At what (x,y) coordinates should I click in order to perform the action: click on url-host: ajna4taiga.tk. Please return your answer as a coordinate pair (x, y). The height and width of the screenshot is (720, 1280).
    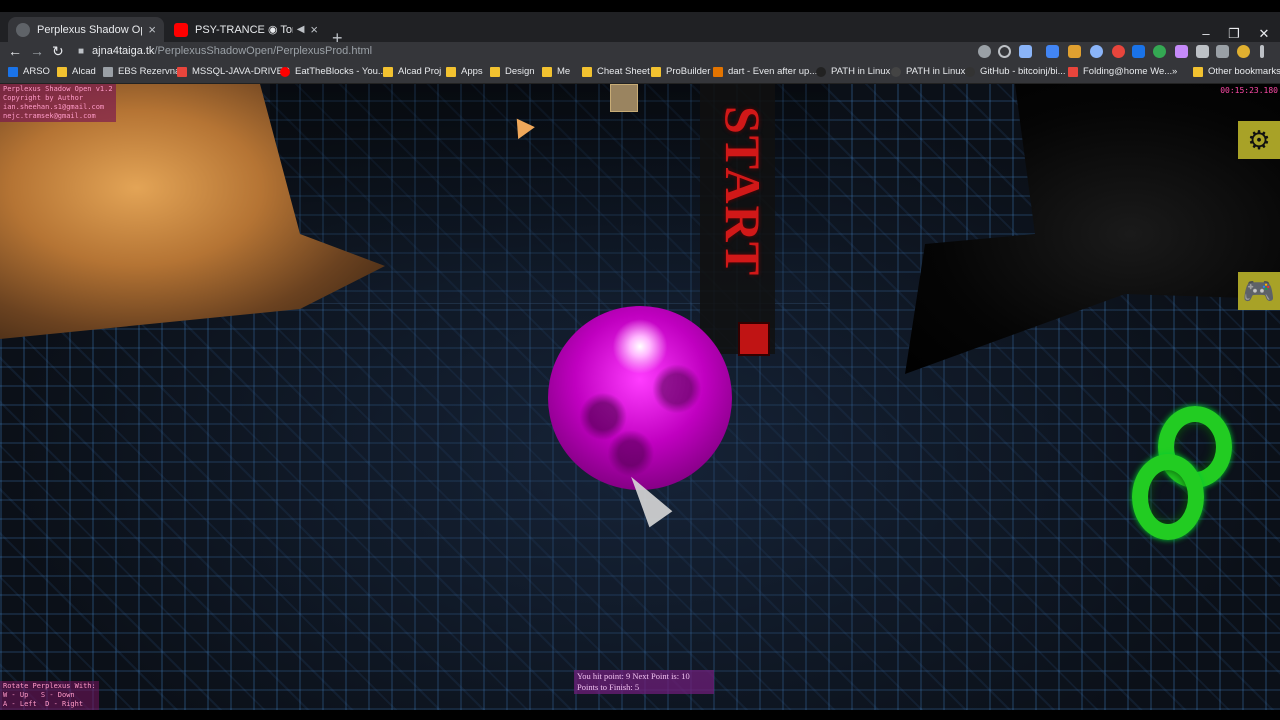
    Looking at the image, I should click on (123, 51).